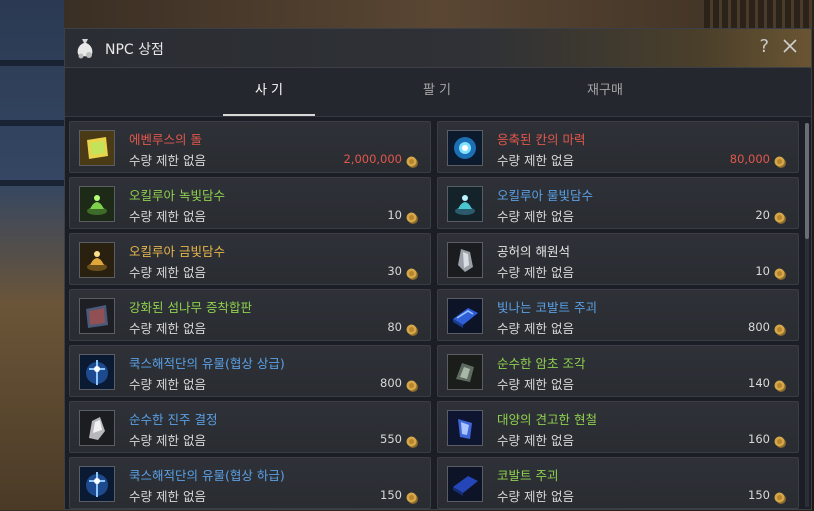  I want to click on shop-item: 빛나는 코발트 주괴수량 제한 없음 800, so click(618, 315).